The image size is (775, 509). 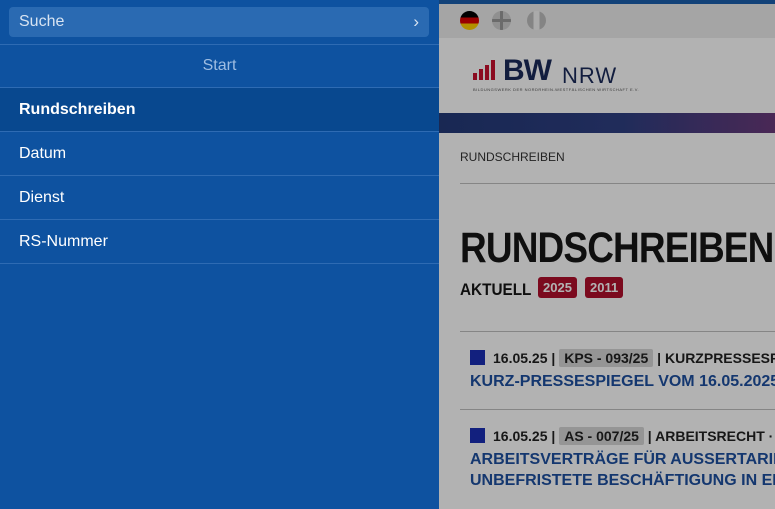 What do you see at coordinates (219, 110) in the screenshot?
I see `sidebar-item-rundschreiben: Rundschreiben` at bounding box center [219, 110].